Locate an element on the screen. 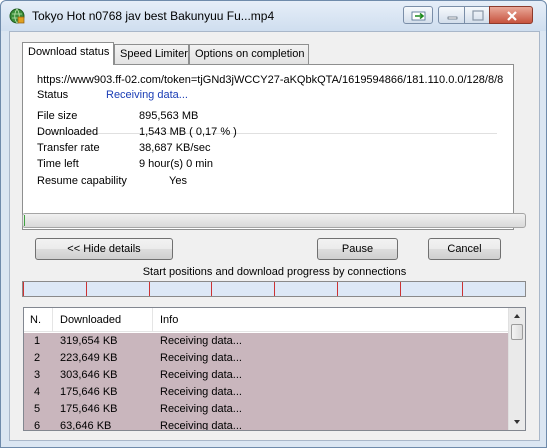 Image resolution: width=547 pixels, height=448 pixels. resume-capability-label: Resume capability is located at coordinates (82, 181).